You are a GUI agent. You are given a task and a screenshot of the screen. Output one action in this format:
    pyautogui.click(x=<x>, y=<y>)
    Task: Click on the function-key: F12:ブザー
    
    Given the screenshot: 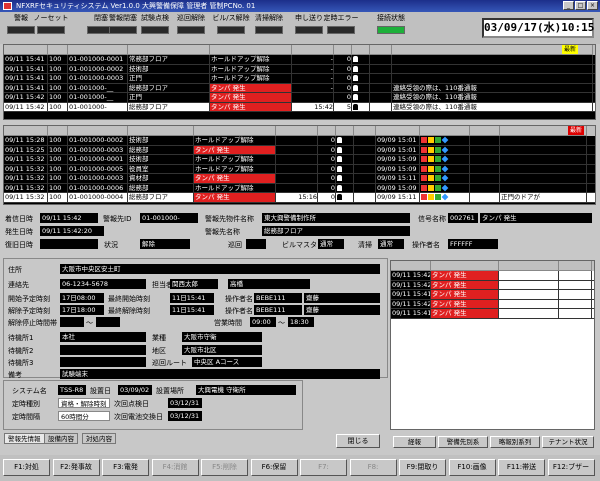 What is the action you would take?
    pyautogui.click(x=571, y=467)
    